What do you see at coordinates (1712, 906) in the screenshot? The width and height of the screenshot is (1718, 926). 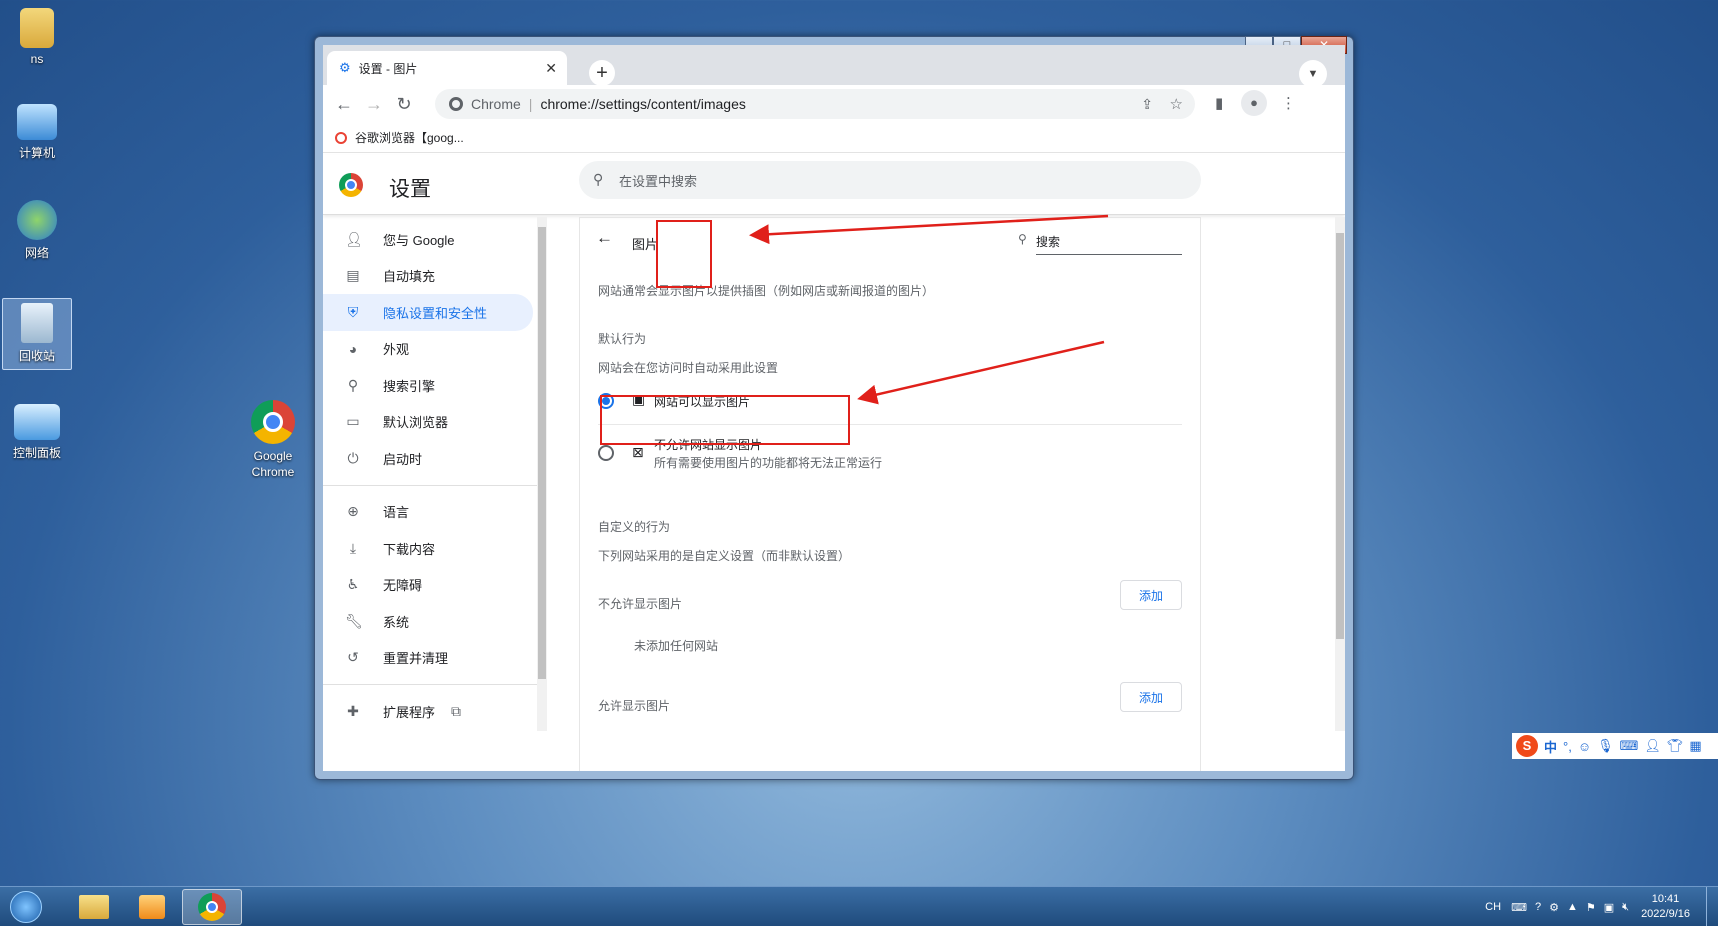 I see `show-desktop-button` at bounding box center [1712, 906].